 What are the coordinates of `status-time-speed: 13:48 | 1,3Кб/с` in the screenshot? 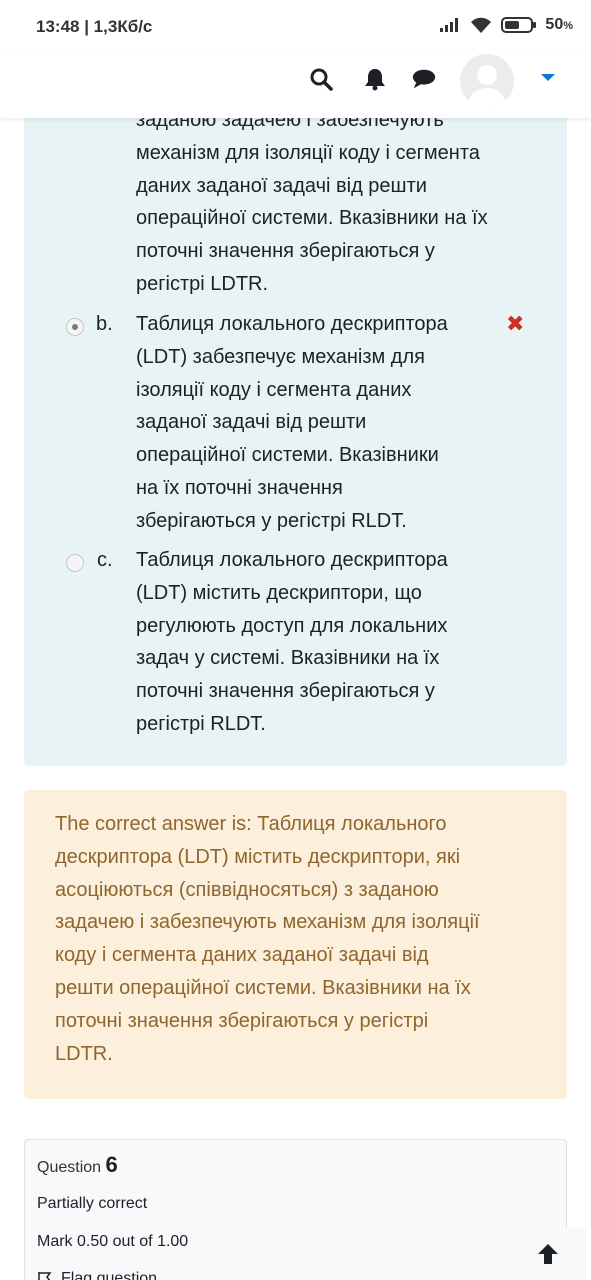 It's located at (94, 26).